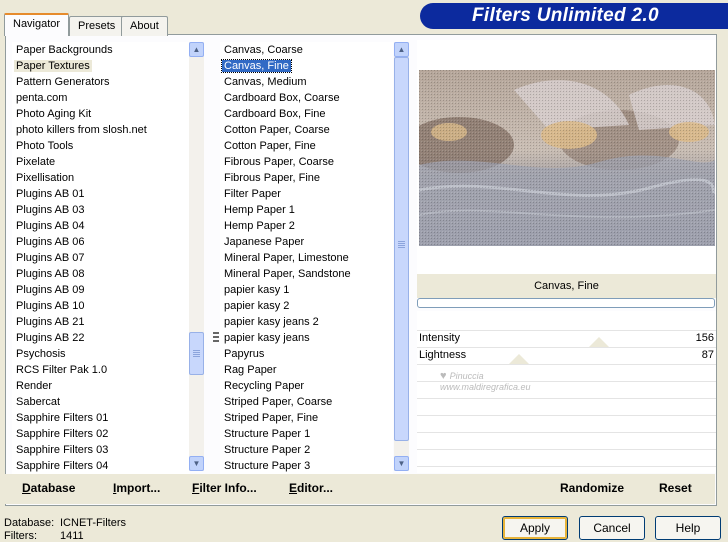 The image size is (728, 542). What do you see at coordinates (519, 359) in the screenshot?
I see `lightness-slider-thumb` at bounding box center [519, 359].